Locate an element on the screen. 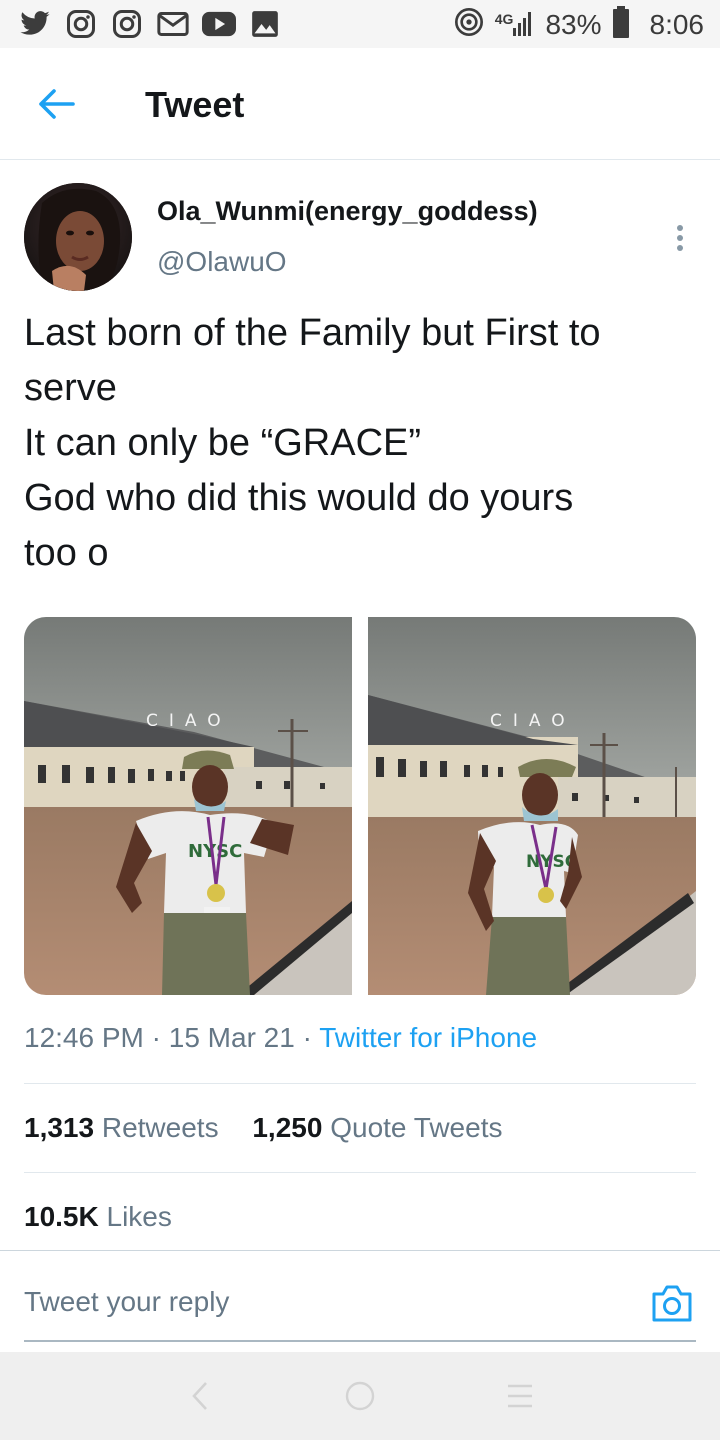 This screenshot has width=720, height=1440. camera-button is located at coordinates (672, 1303).